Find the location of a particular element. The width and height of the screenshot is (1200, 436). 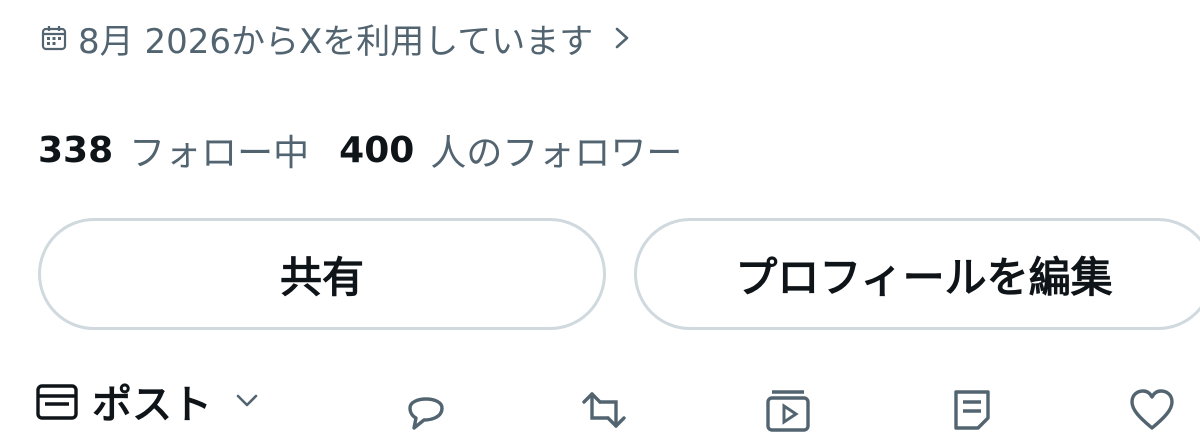

profile-tabs-bar: ポスト is located at coordinates (600, 402).